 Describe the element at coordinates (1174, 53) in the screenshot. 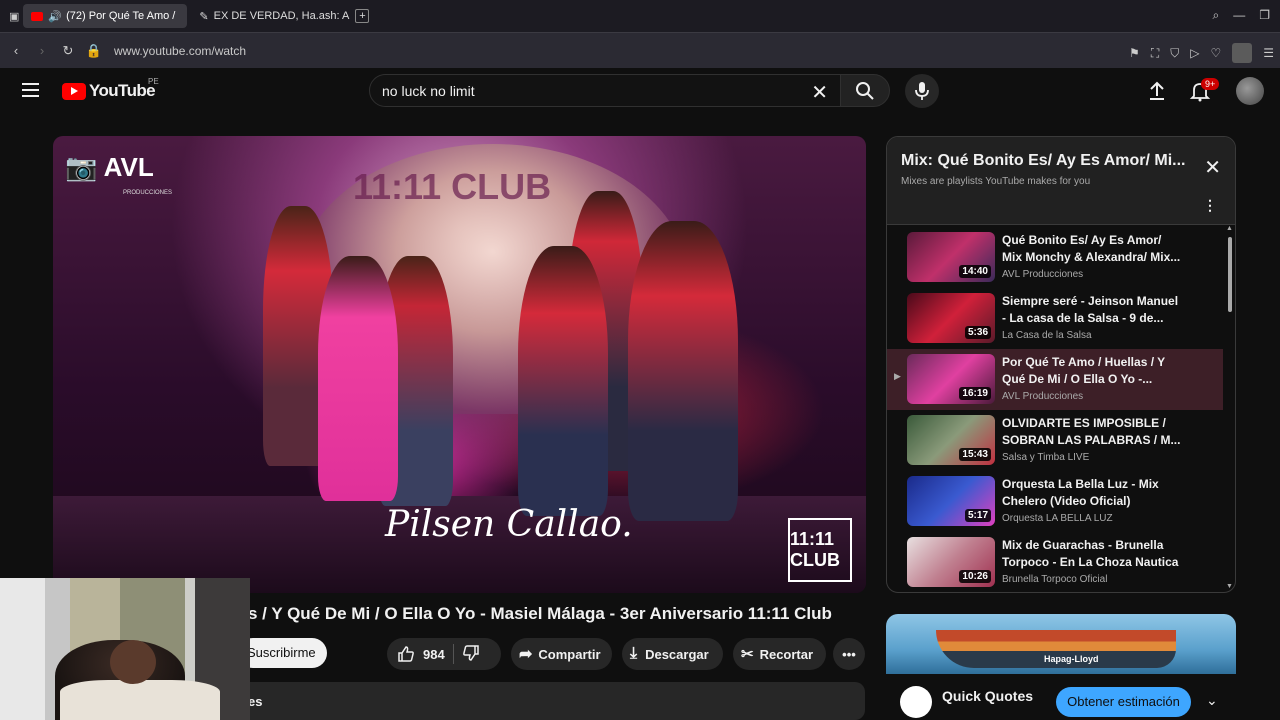

I see `shield-icon: ⛉` at that location.